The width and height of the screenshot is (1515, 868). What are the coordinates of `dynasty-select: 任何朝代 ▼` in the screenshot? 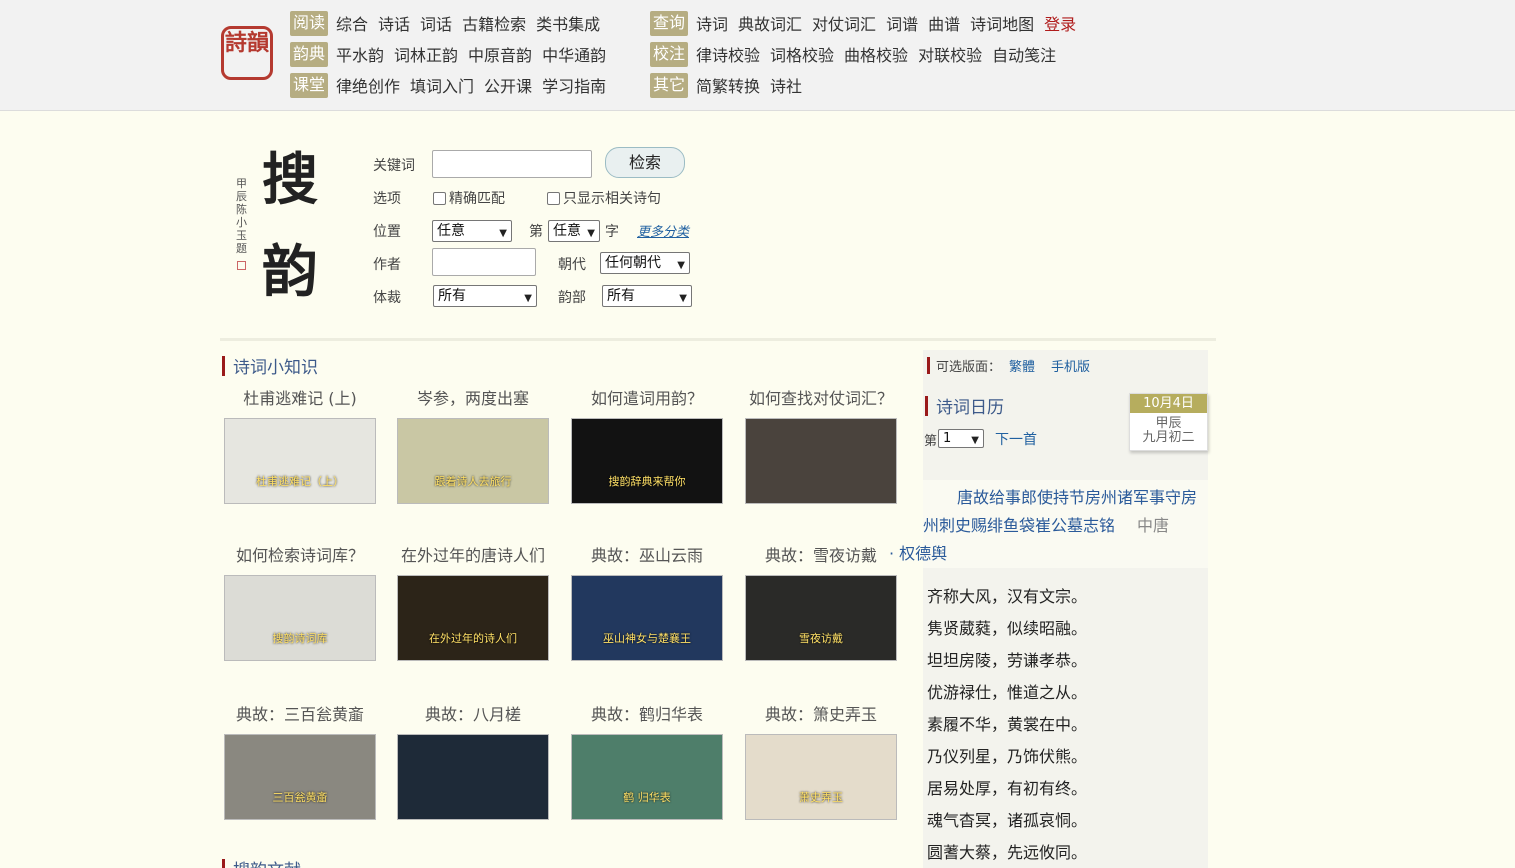 It's located at (645, 263).